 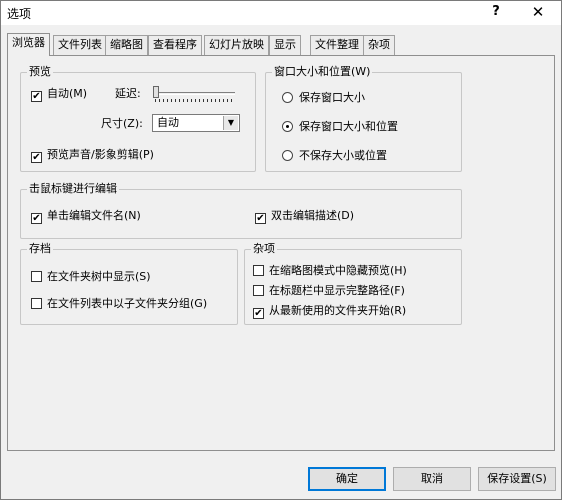 What do you see at coordinates (322, 72) in the screenshot?
I see `window-size-group-title: 窗口大小和位置(W)` at bounding box center [322, 72].